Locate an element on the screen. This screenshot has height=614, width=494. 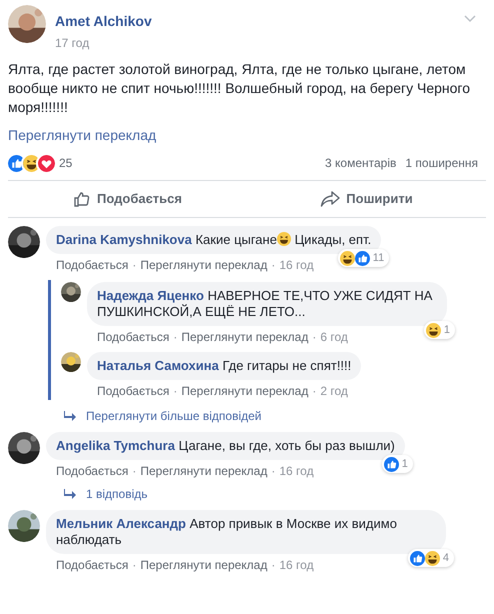
comment-text: Darina Kamyshnikova Какие цыгане Цикады, епт. is located at coordinates (214, 240).